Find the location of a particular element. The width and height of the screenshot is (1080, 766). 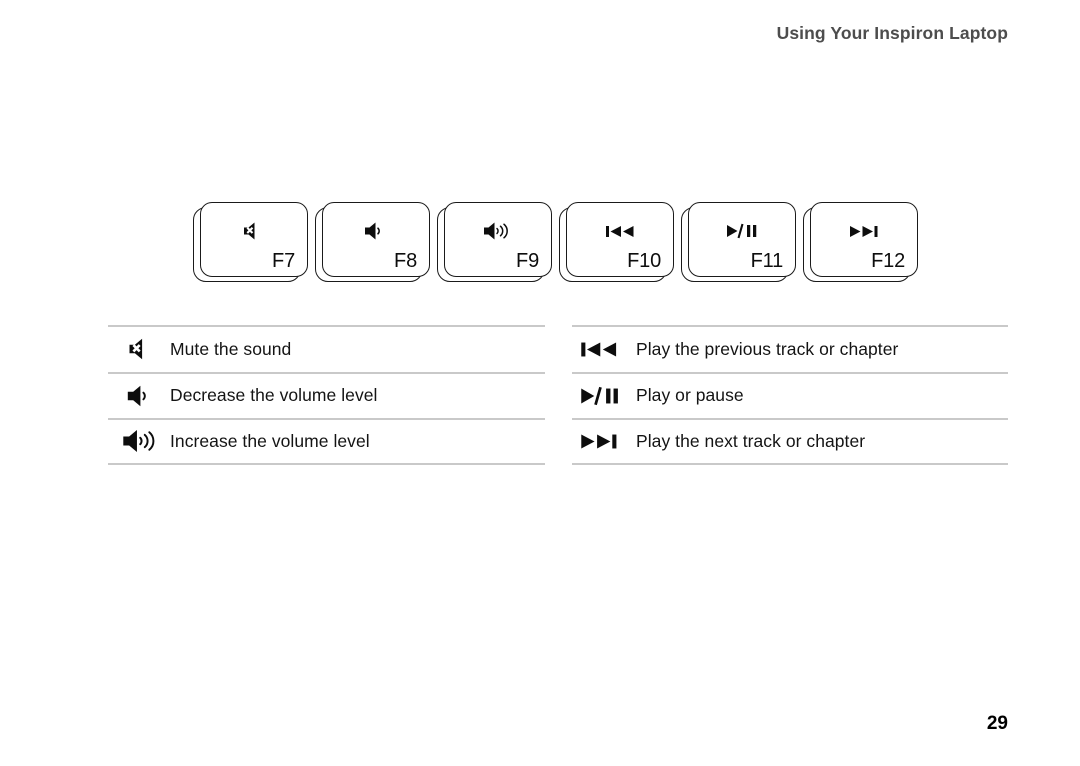

key-f11: F11 is located at coordinates (740, 243).